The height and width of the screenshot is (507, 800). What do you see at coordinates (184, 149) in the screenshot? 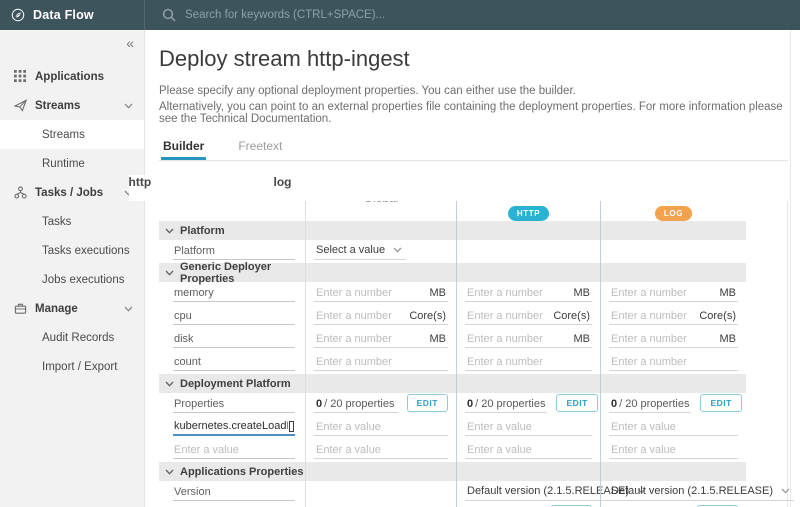
I see `tab-builder: Builder` at bounding box center [184, 149].